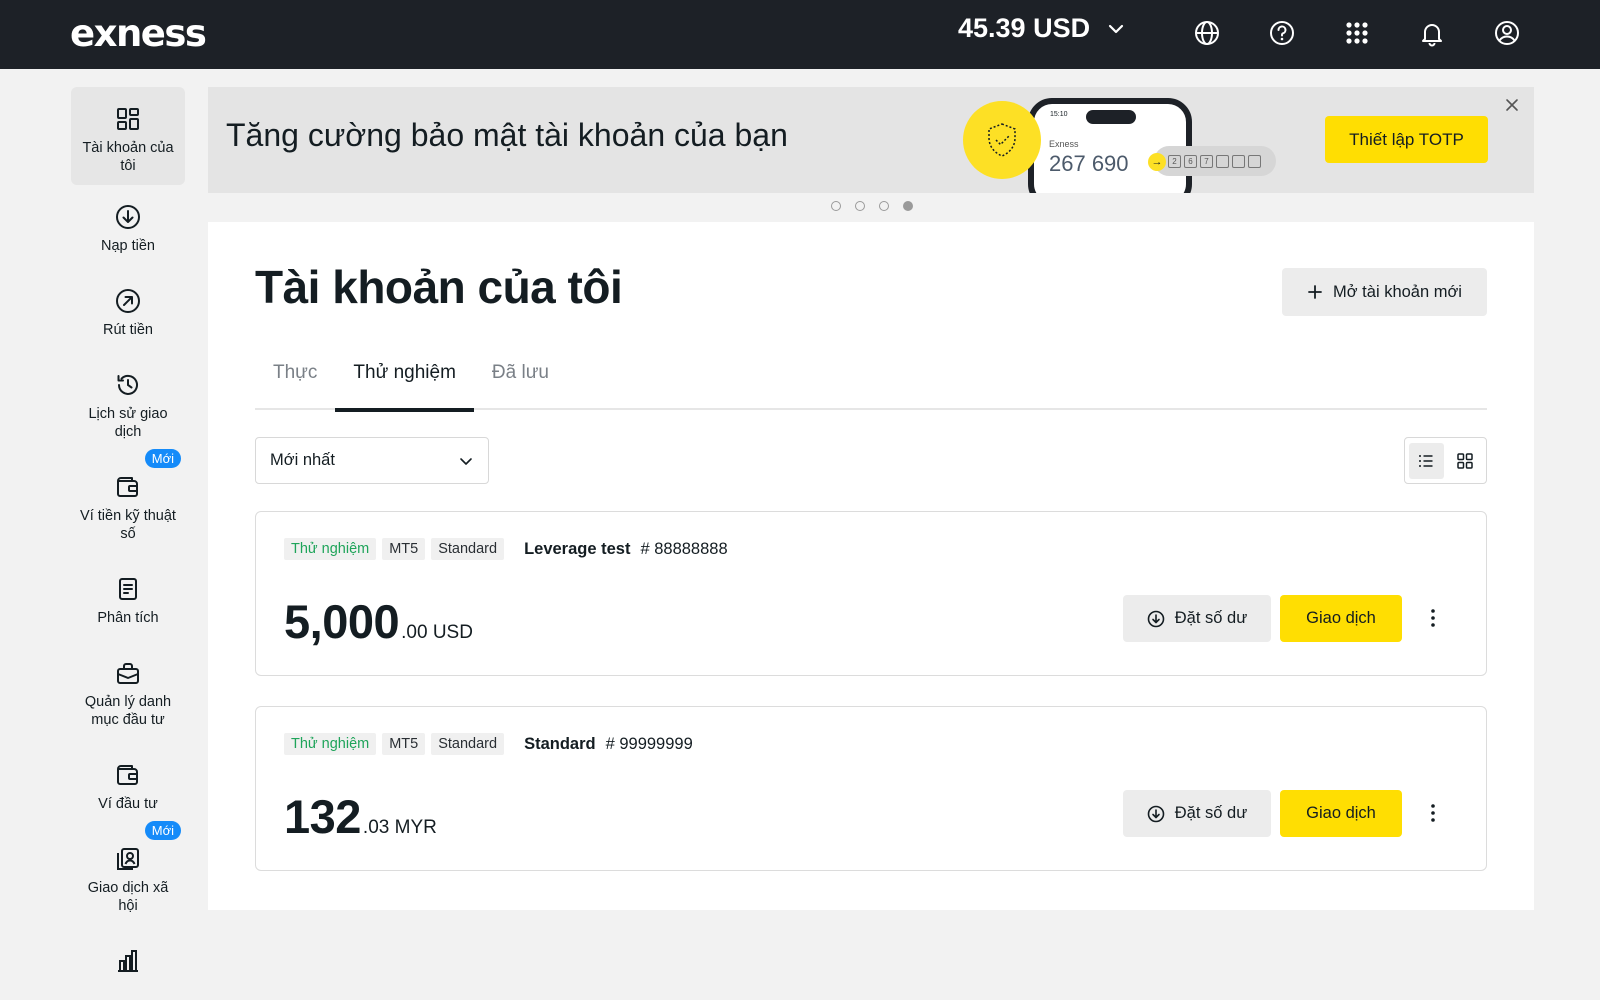  I want to click on carousel-dot-active, so click(908, 206).